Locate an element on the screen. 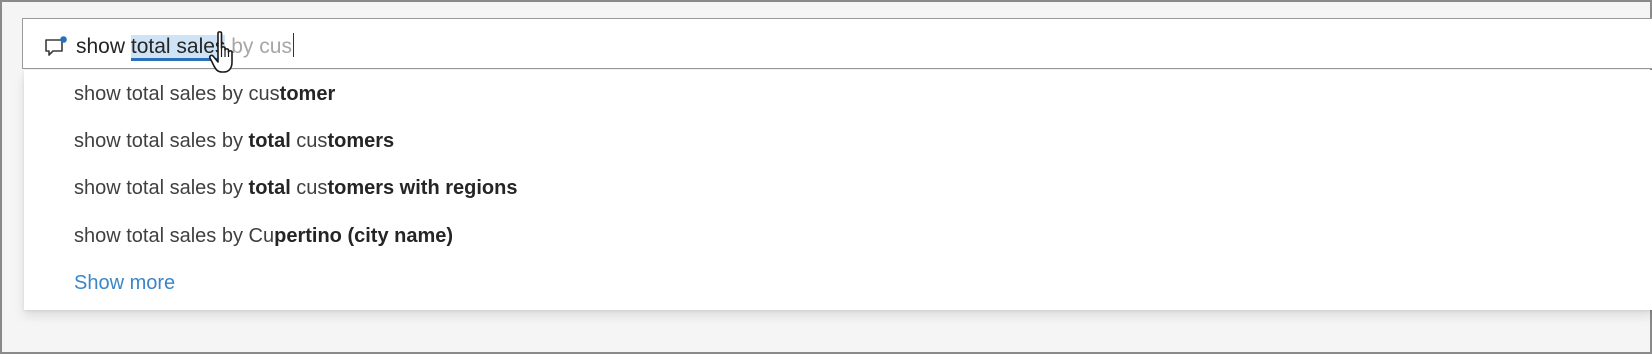 Image resolution: width=1652 pixels, height=354 pixels. query-prefix: show is located at coordinates (103, 46).